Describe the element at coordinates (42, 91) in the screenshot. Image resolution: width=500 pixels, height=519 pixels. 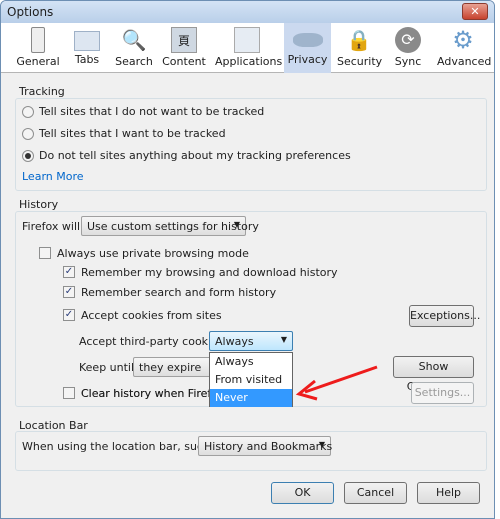
I see `tracking-group-label: Tracking` at that location.